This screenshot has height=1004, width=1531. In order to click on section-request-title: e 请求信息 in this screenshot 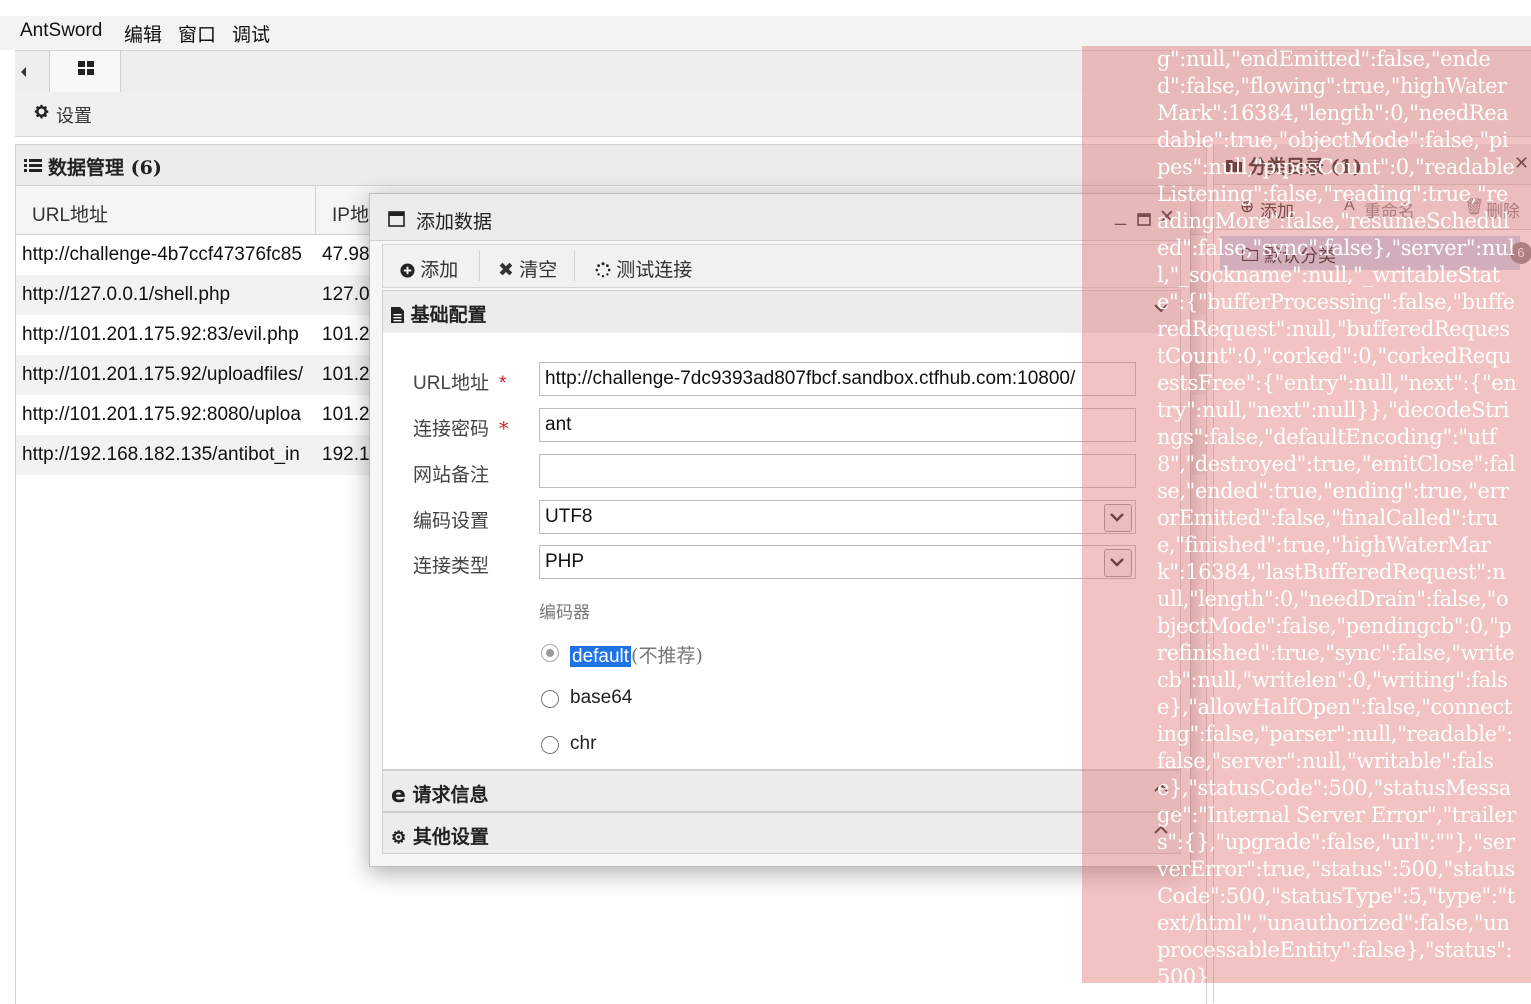, I will do `click(440, 793)`.